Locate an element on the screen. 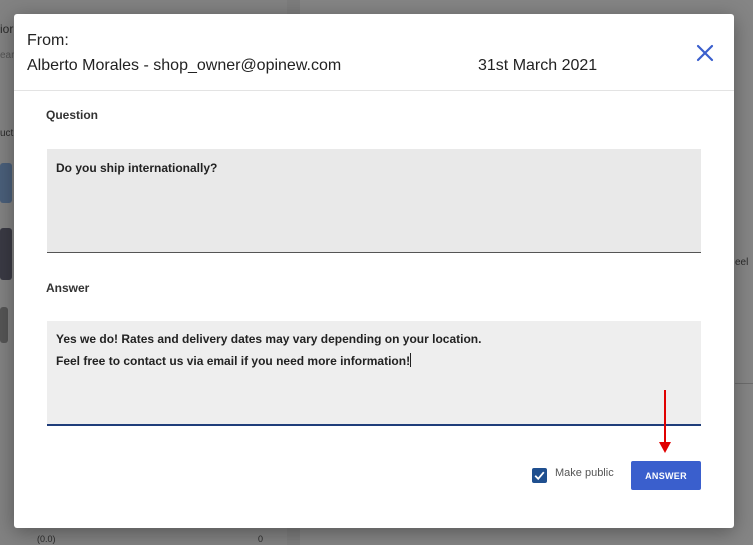  checkmark-icon is located at coordinates (539, 476).